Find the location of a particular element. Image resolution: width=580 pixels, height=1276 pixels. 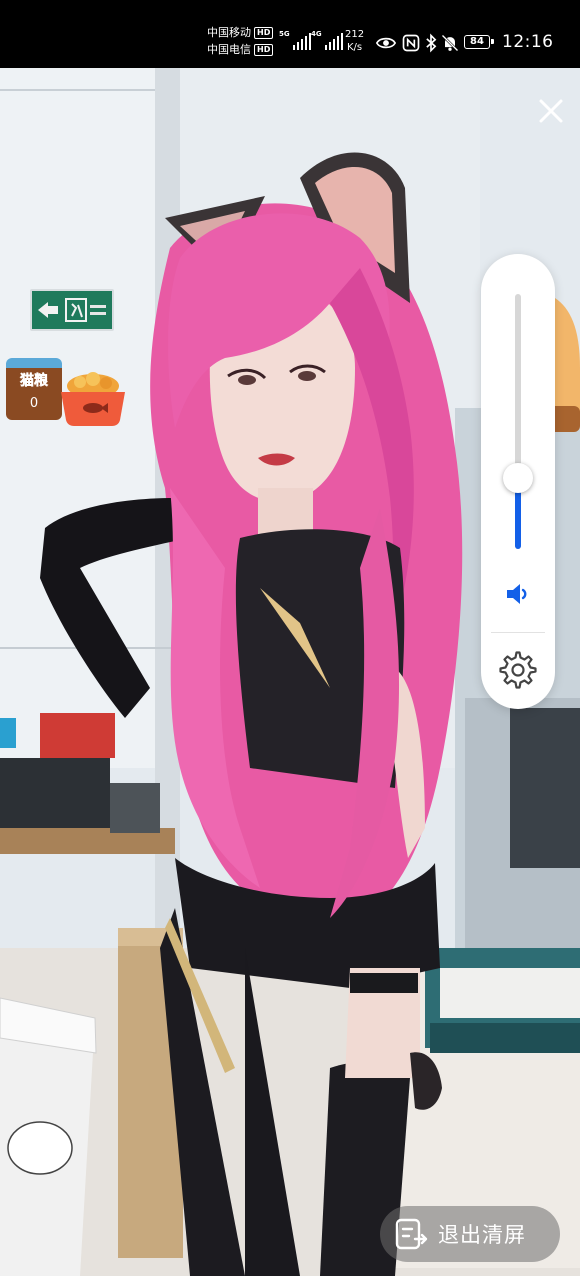

exit-clear-screen-button: 退出清屏 is located at coordinates (470, 1234).